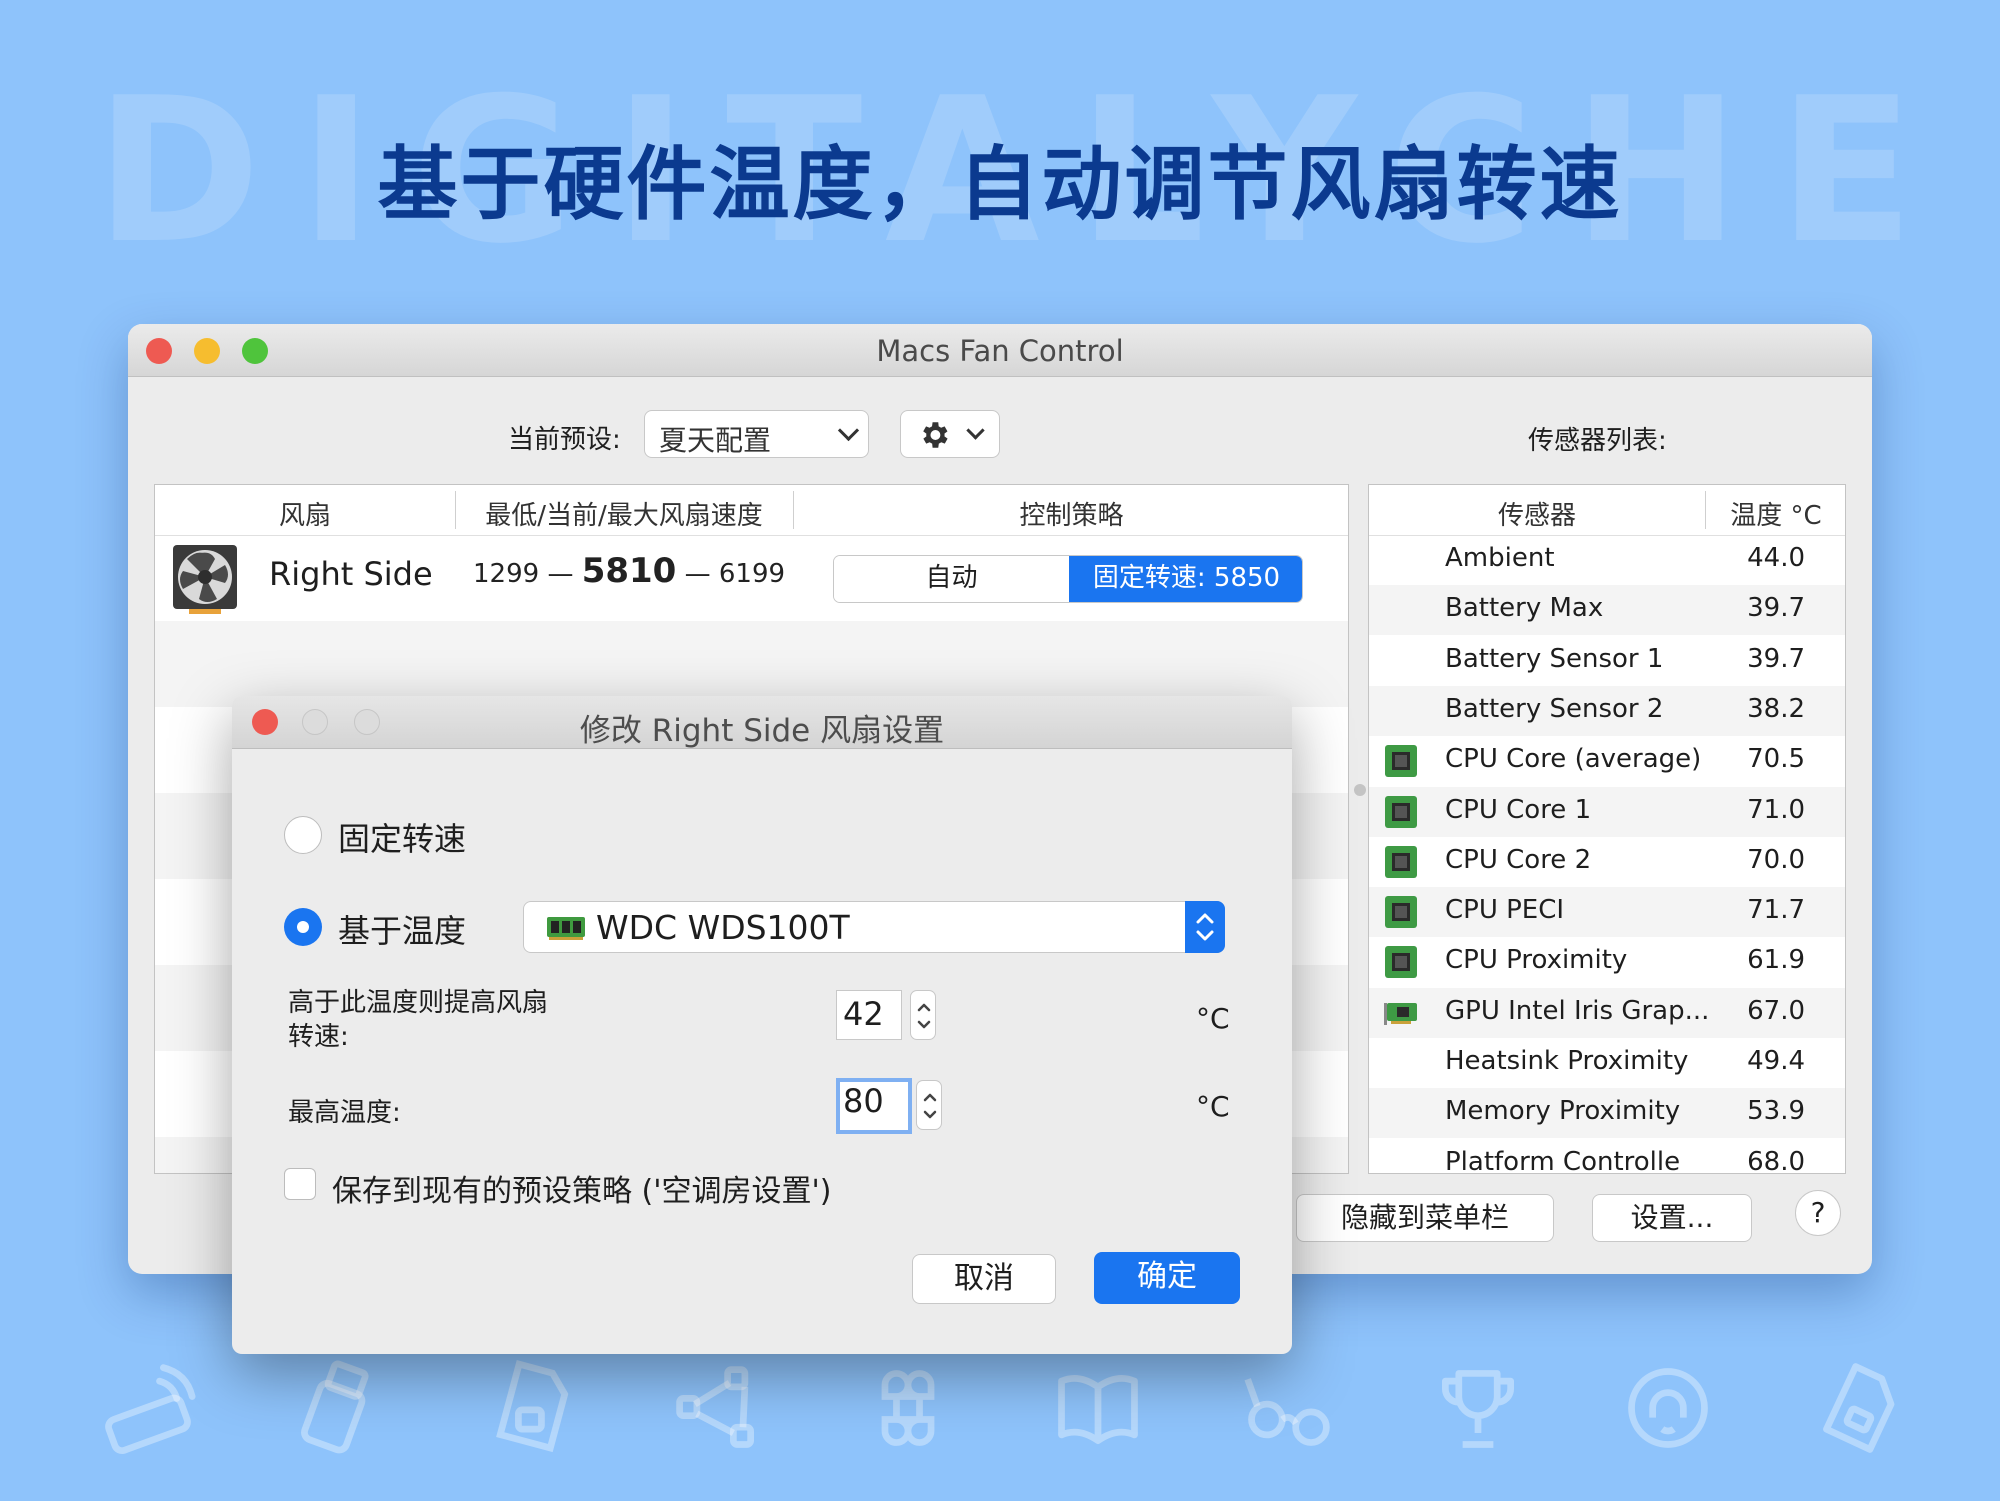 This screenshot has height=1501, width=2000. I want to click on sensor-row: CPU Core 1 71.0, so click(1607, 811).